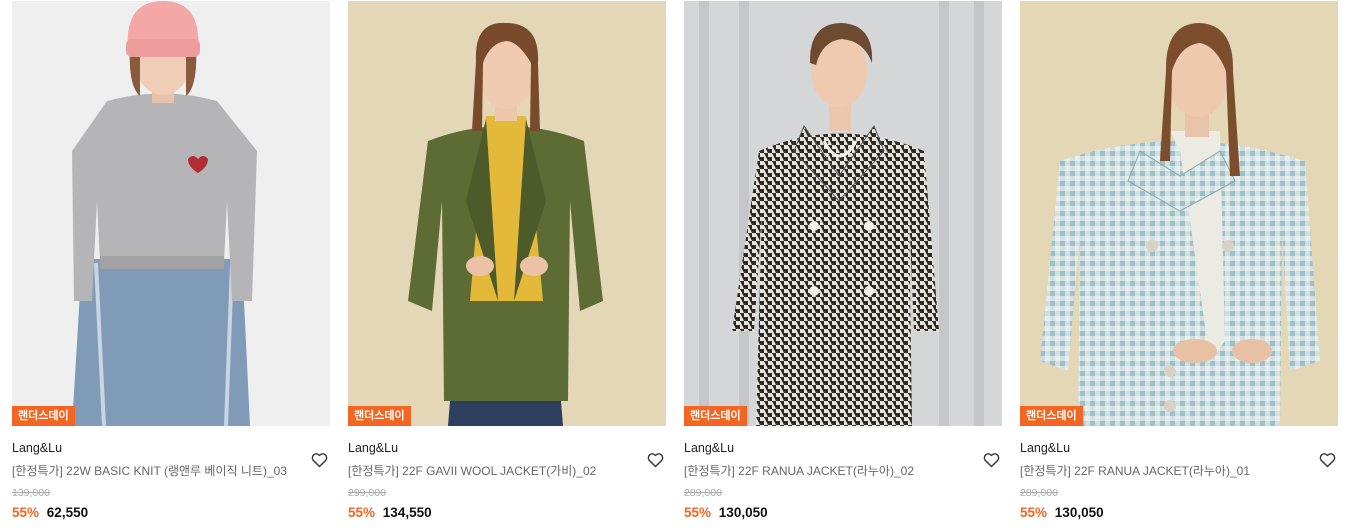 Image resolution: width=1345 pixels, height=531 pixels. Describe the element at coordinates (1179, 471) in the screenshot. I see `product-title: [한정특가] 22F RANUA JACKET(라누아)_01` at that location.